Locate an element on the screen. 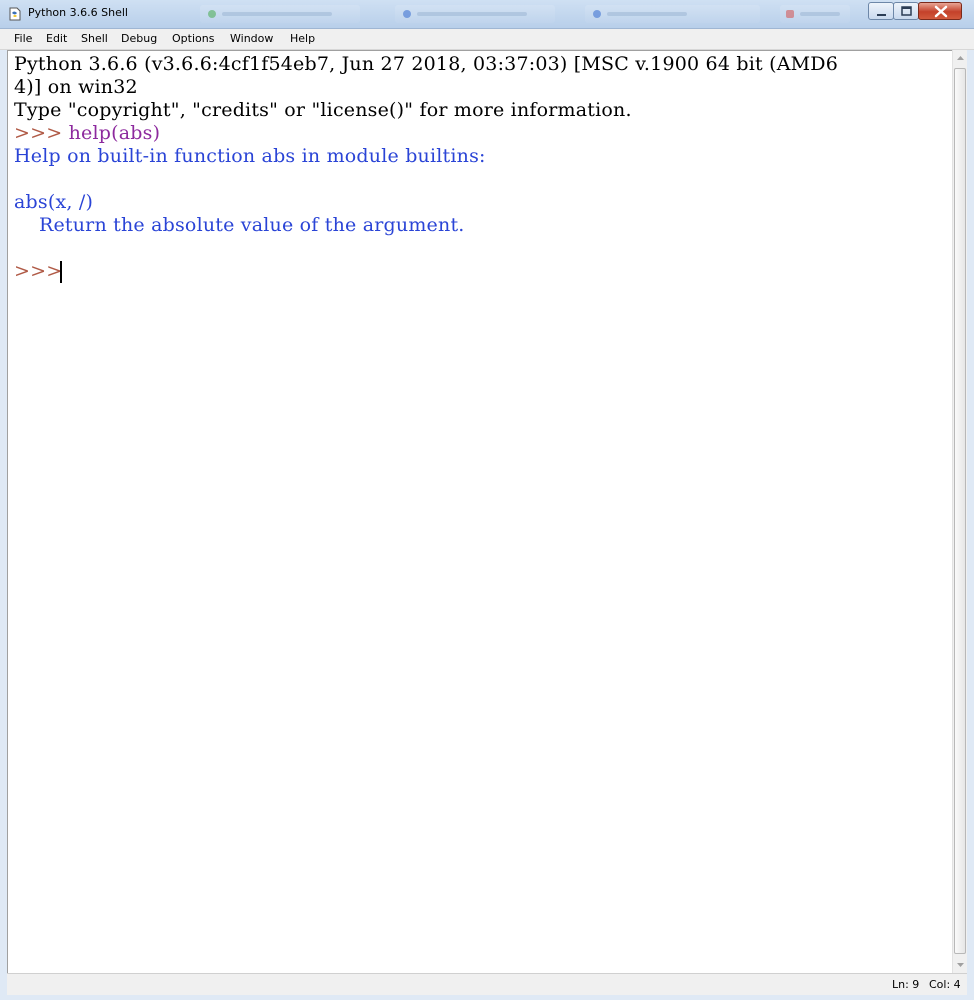 The image size is (974, 1000). scrollbar-thumb is located at coordinates (960, 511).